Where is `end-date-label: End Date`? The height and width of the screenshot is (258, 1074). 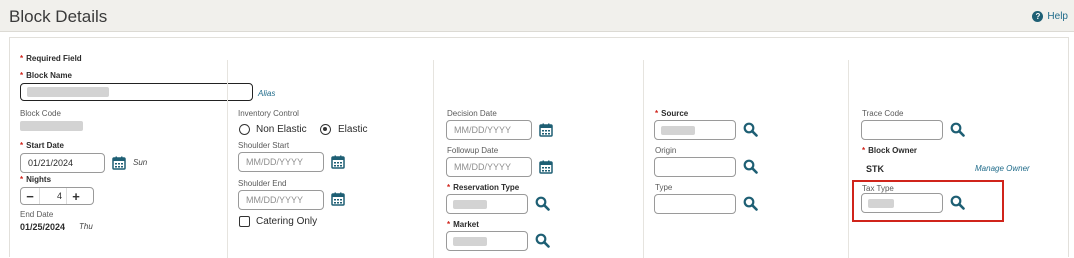
end-date-label: End Date is located at coordinates (37, 214).